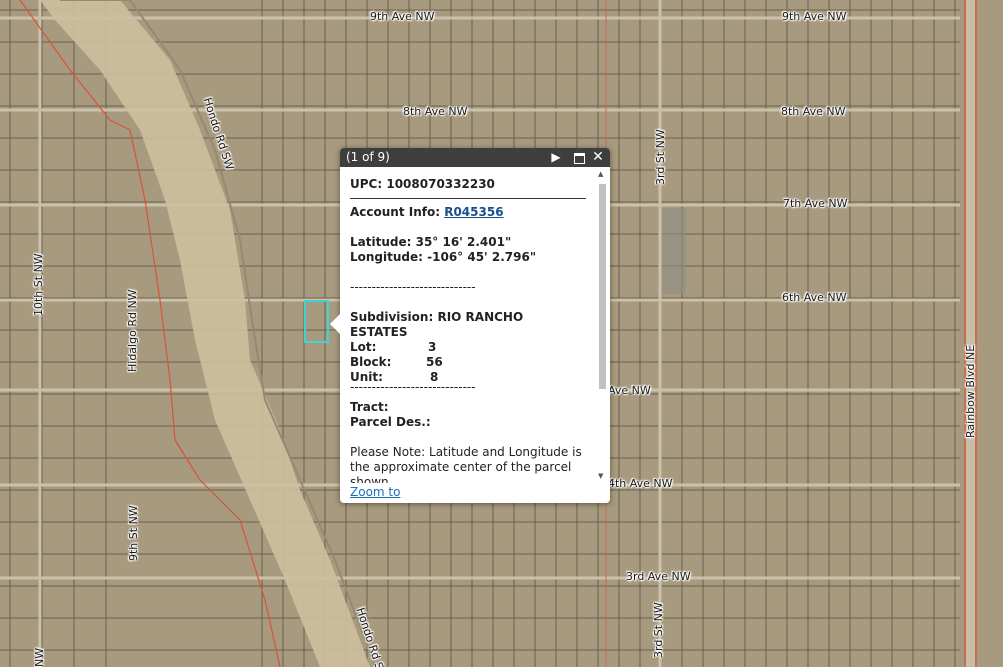 Image resolution: width=1003 pixels, height=667 pixels. I want to click on longitude-value: -106° 45' 2.796", so click(482, 257).